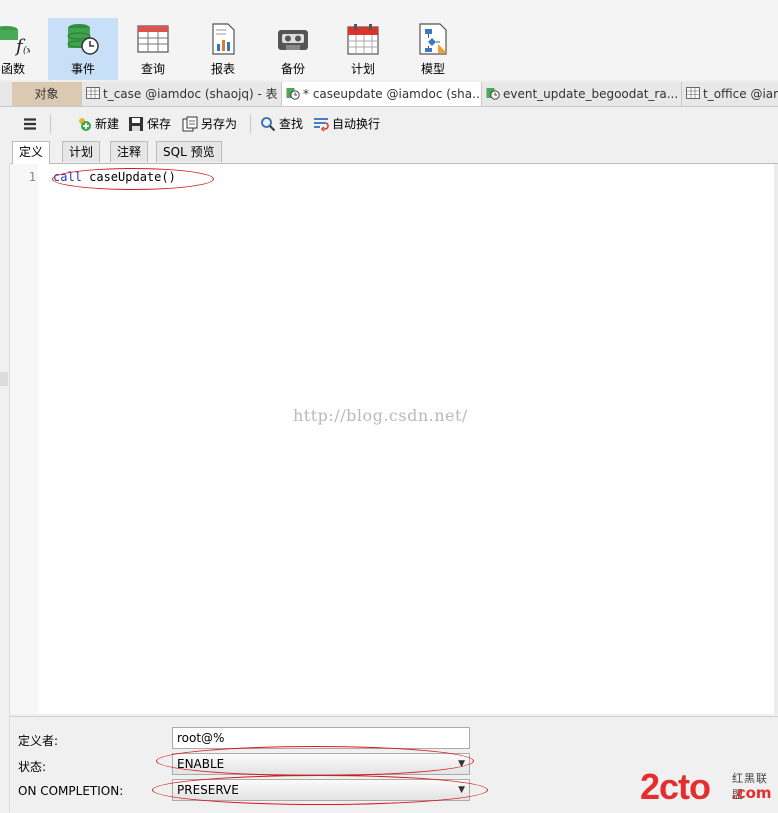 The height and width of the screenshot is (813, 778). Describe the element at coordinates (107, 124) in the screenshot. I see `new-label: 新建` at that location.